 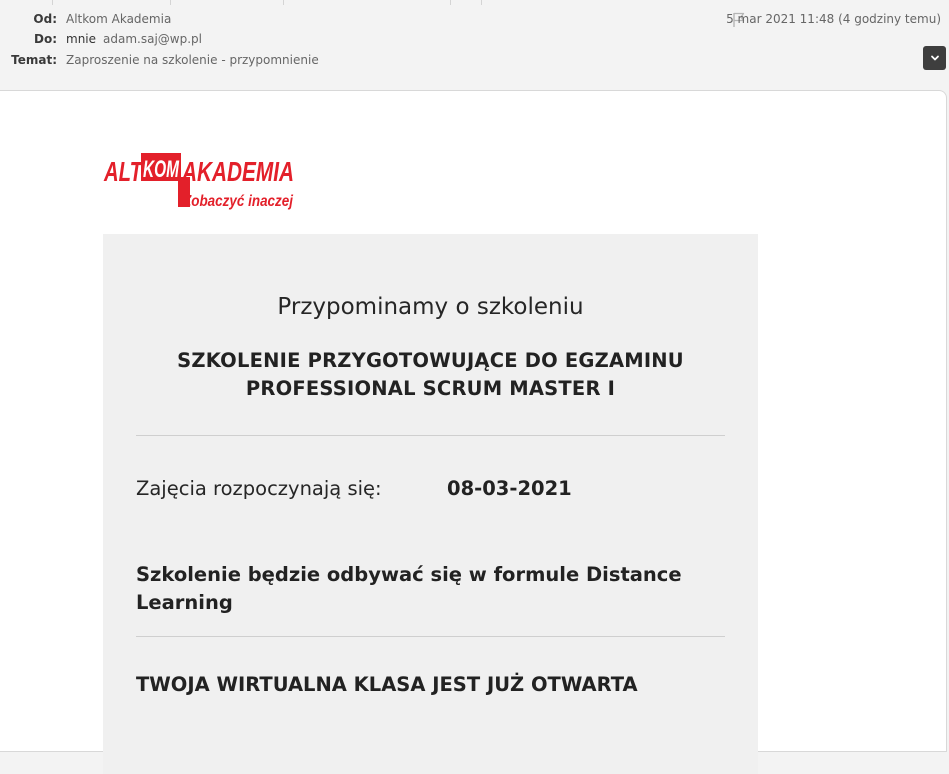 What do you see at coordinates (34, 60) in the screenshot?
I see `subject-label: Temat:` at bounding box center [34, 60].